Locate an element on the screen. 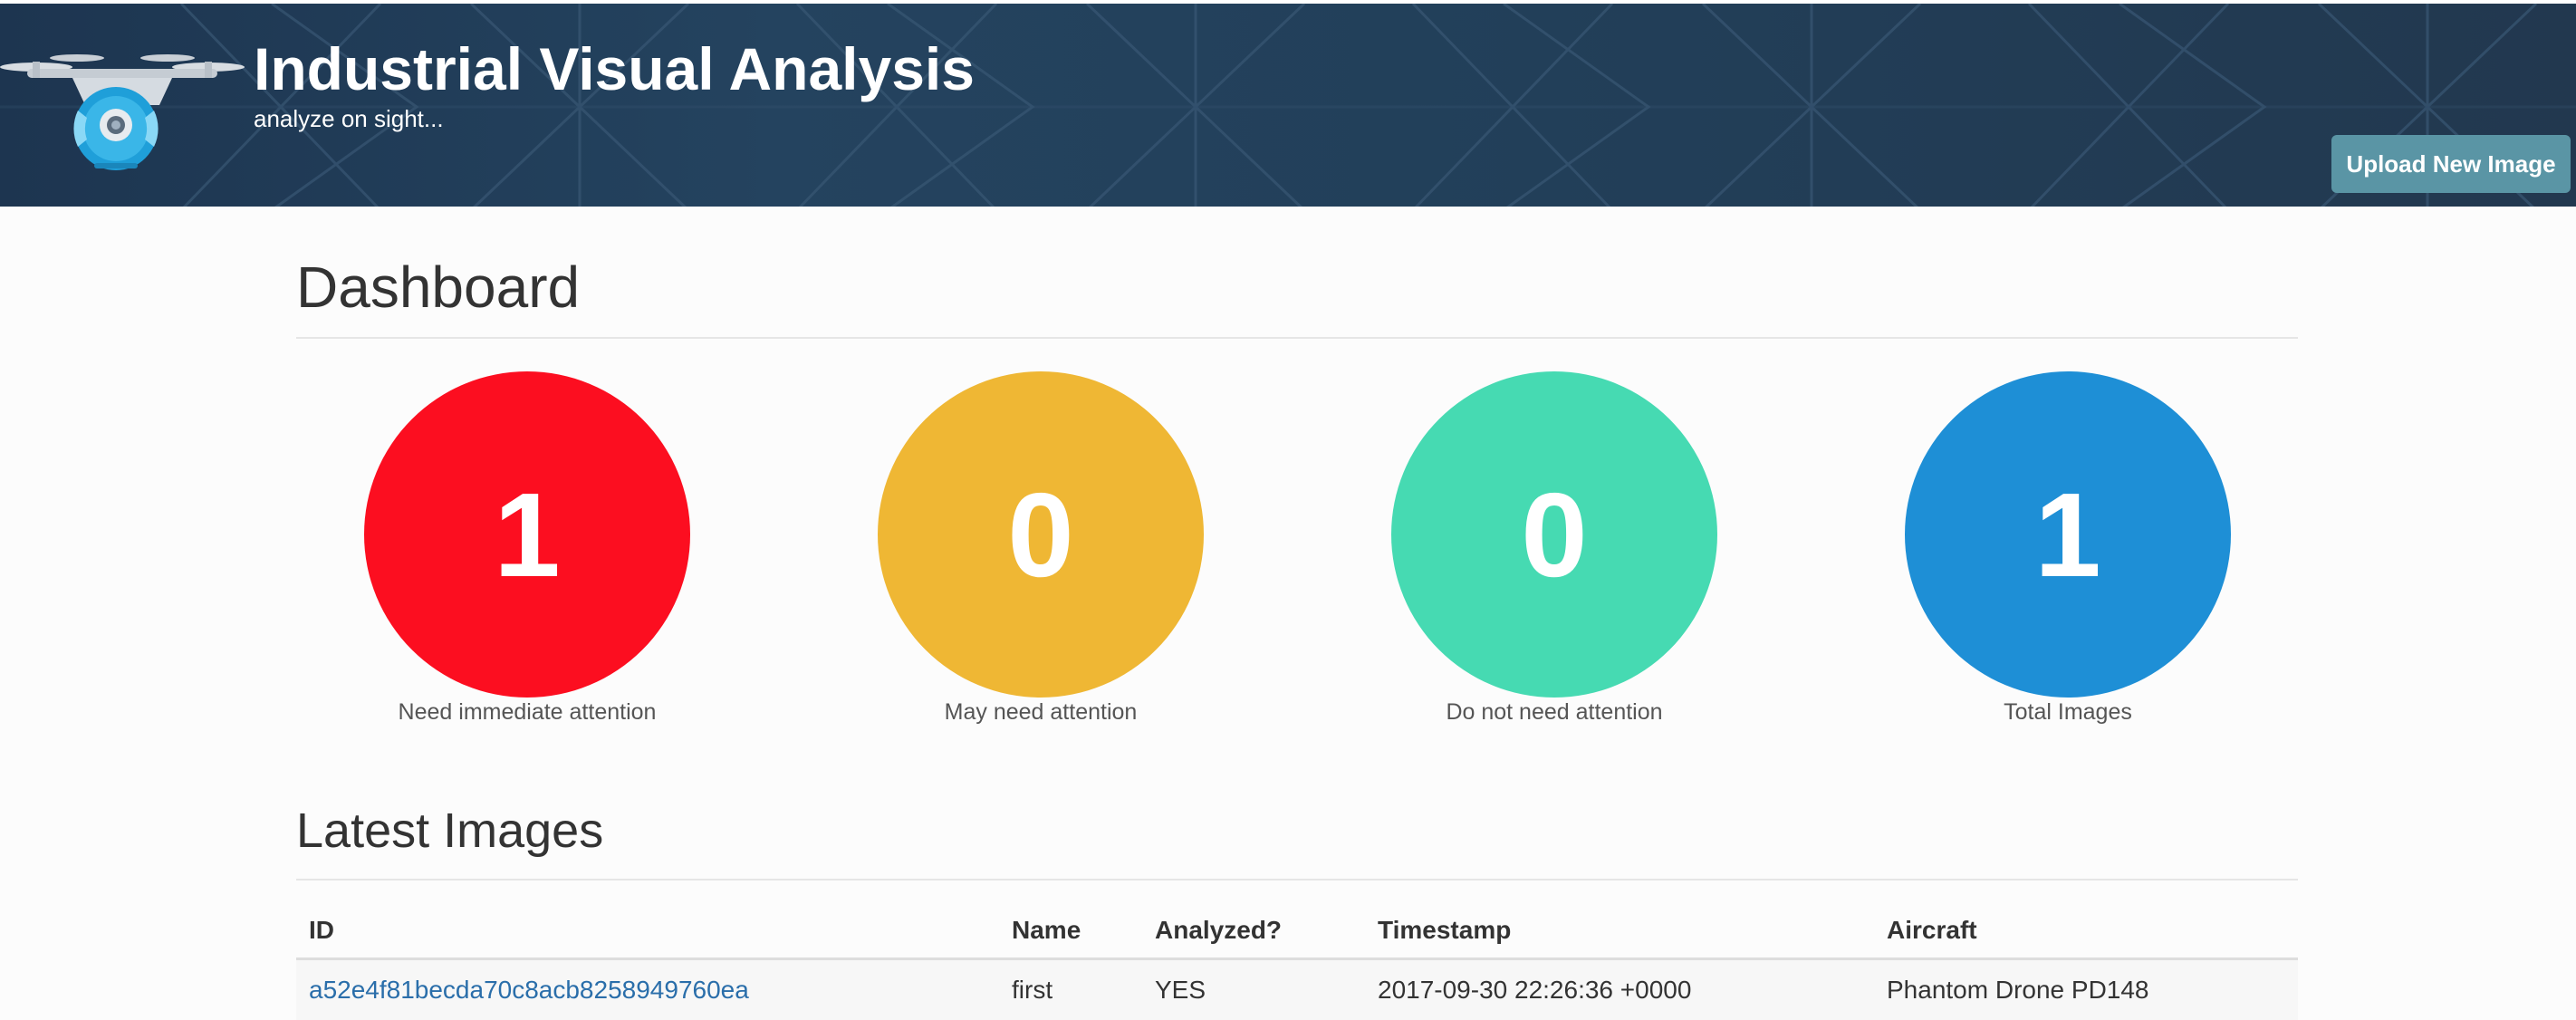 The width and height of the screenshot is (2576, 1020). stat-may-need-attention: 0 May need attention is located at coordinates (1041, 548).